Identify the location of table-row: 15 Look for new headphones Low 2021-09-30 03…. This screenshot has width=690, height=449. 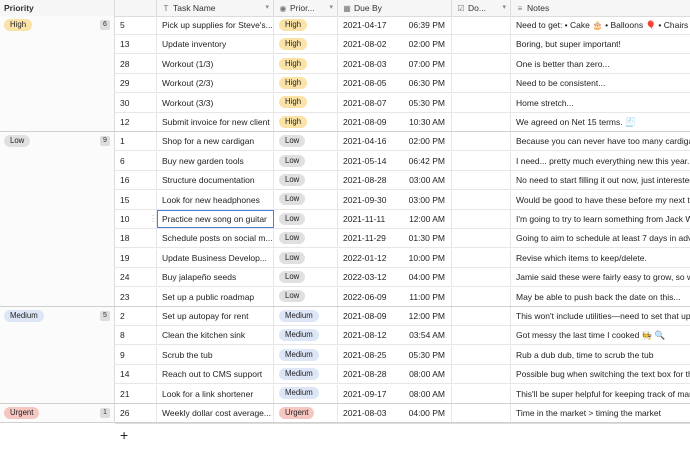
(402, 200).